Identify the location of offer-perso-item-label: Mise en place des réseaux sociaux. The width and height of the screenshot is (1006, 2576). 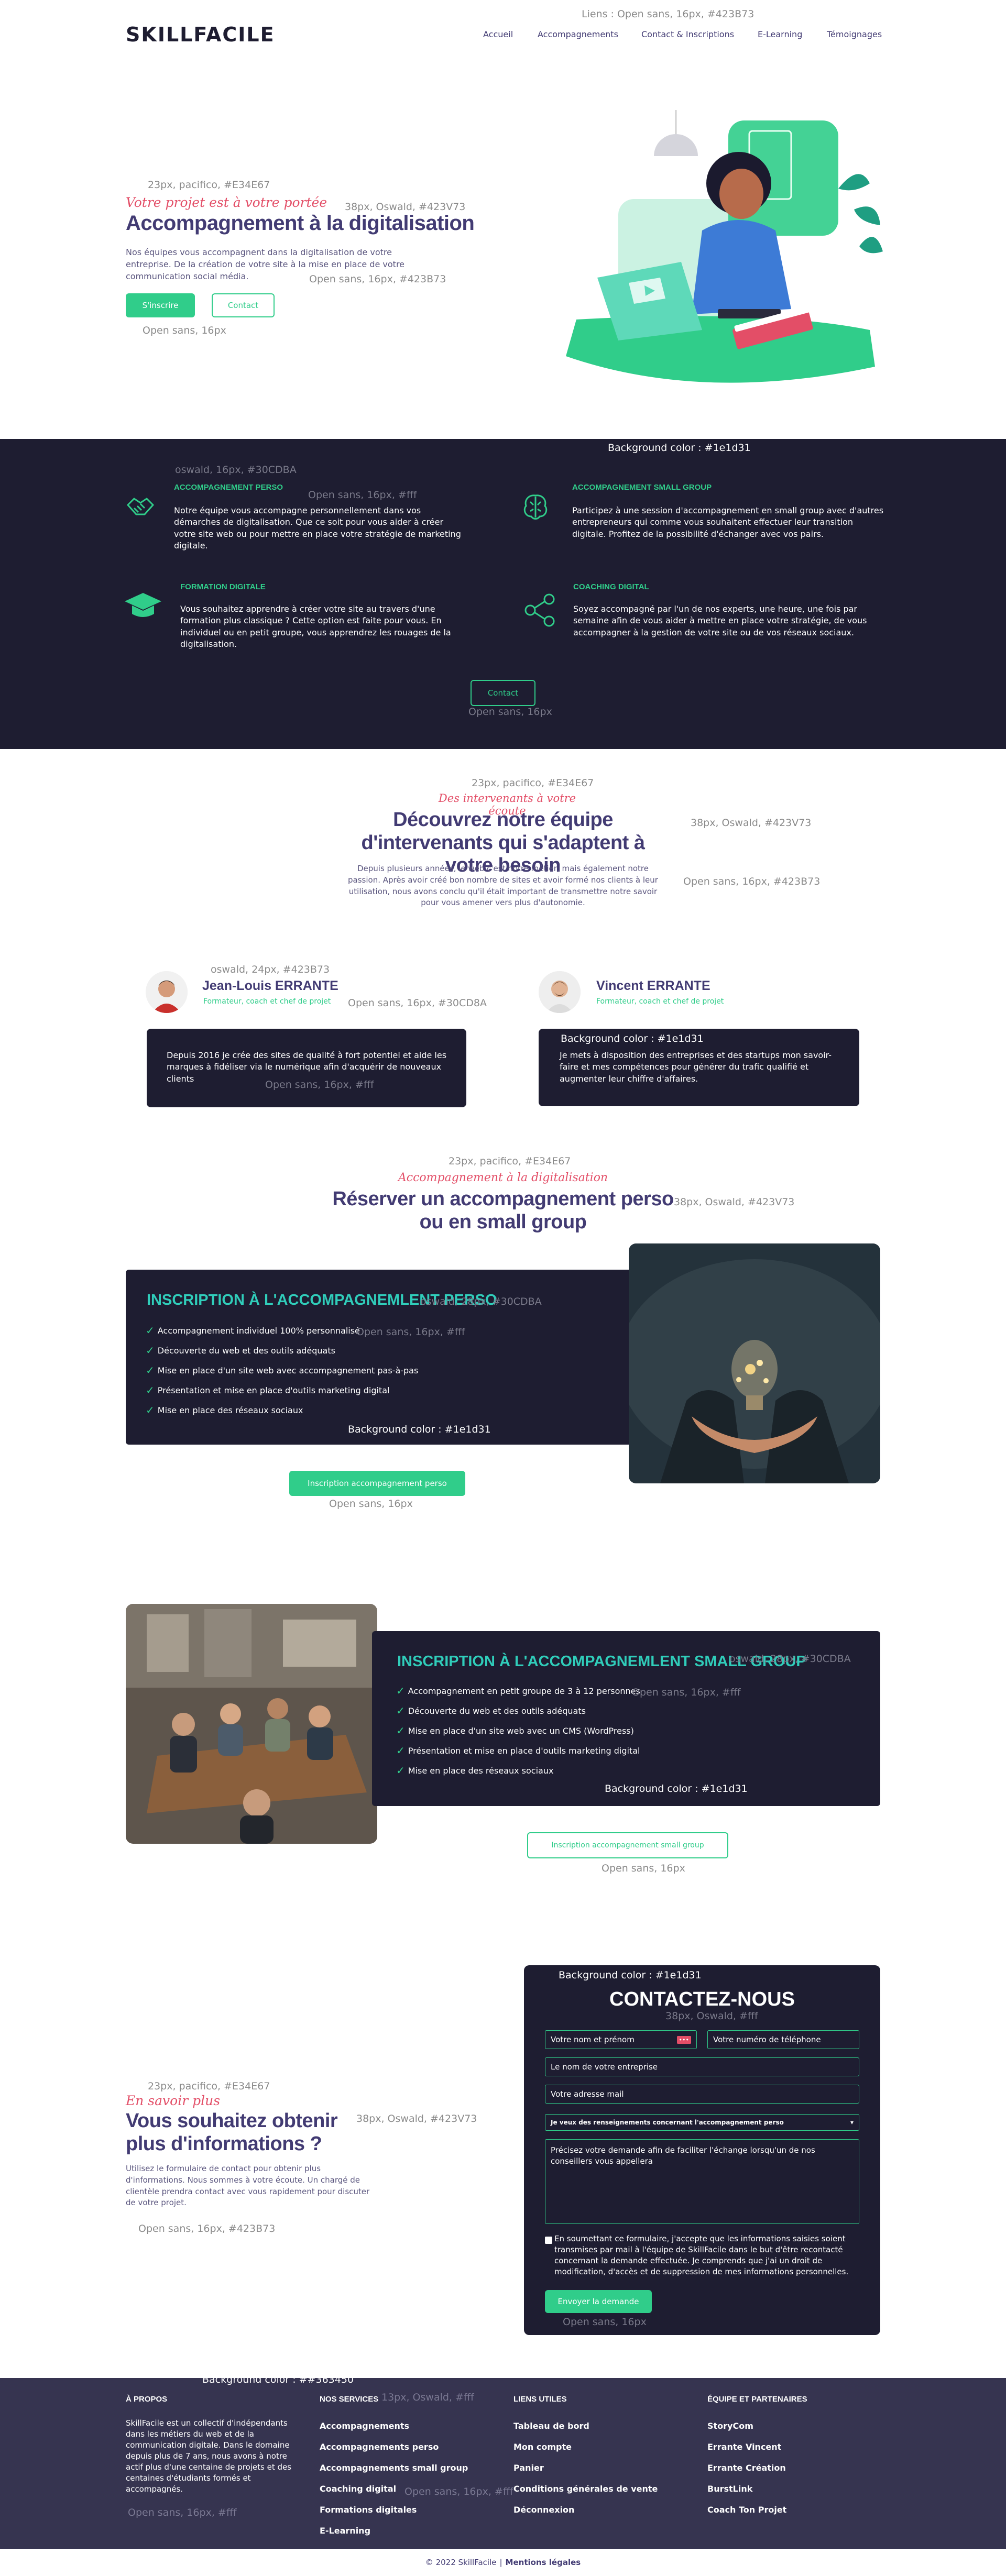
(230, 1410).